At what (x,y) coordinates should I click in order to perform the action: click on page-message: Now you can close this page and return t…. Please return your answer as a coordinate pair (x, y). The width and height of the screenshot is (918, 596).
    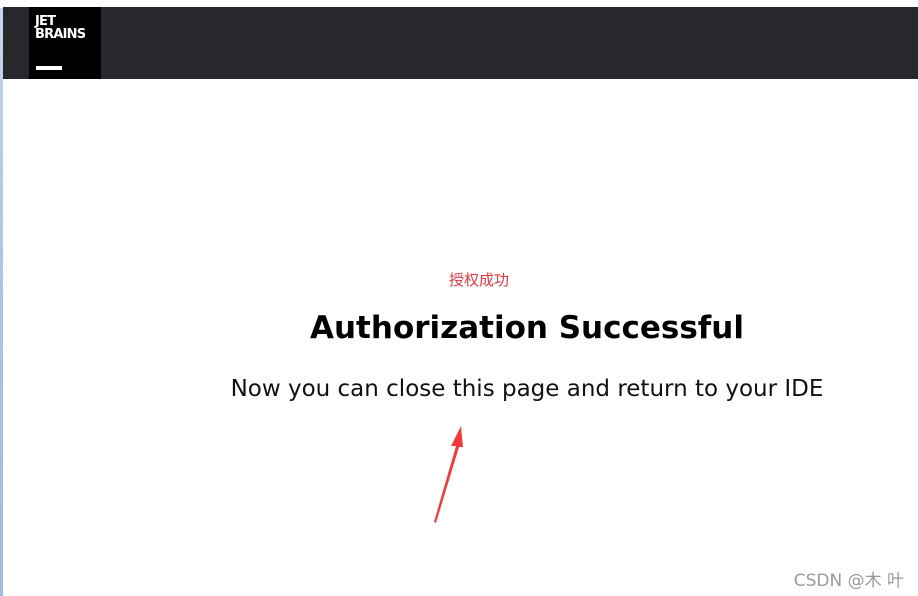
    Looking at the image, I should click on (527, 389).